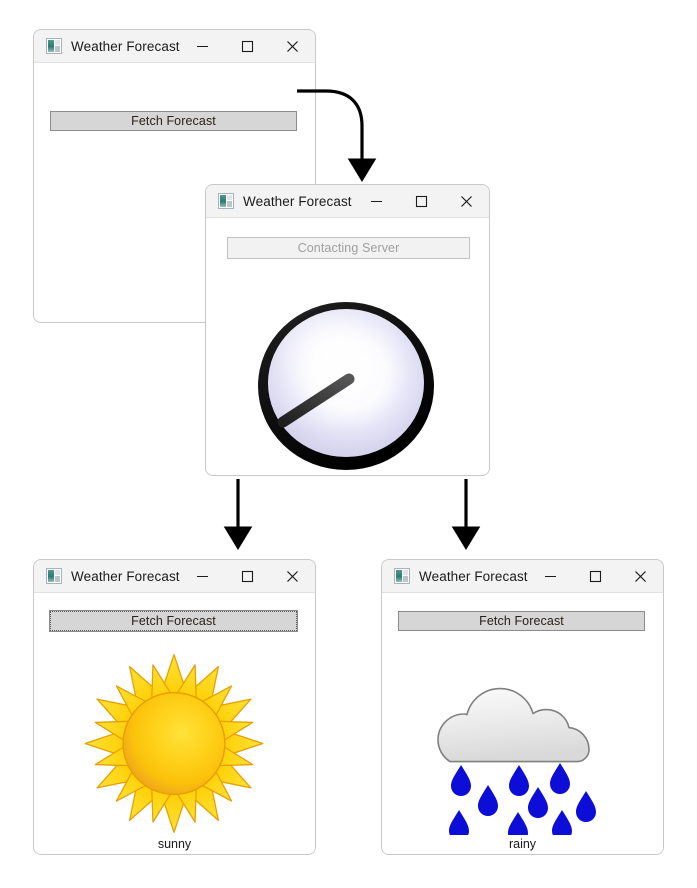 The height and width of the screenshot is (888, 697). I want to click on rainy-window: Weather Forecast Fetch Forecast rainy, so click(522, 707).